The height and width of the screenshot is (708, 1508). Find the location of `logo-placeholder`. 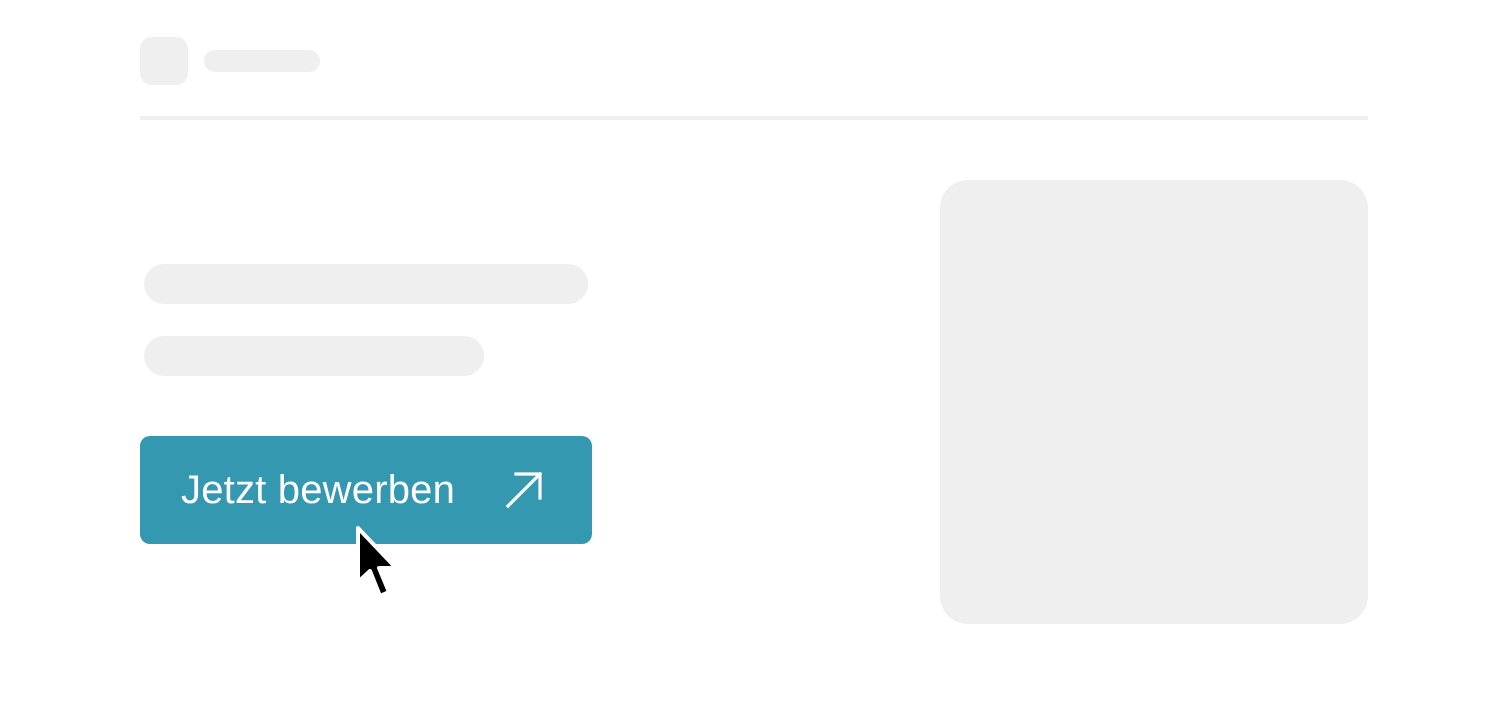

logo-placeholder is located at coordinates (164, 61).